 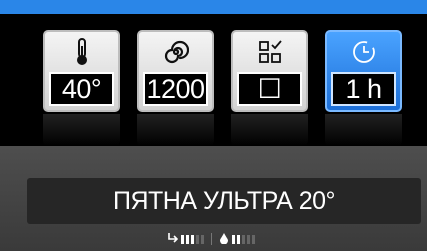 What do you see at coordinates (213, 7) in the screenshot?
I see `top-accent-bar` at bounding box center [213, 7].